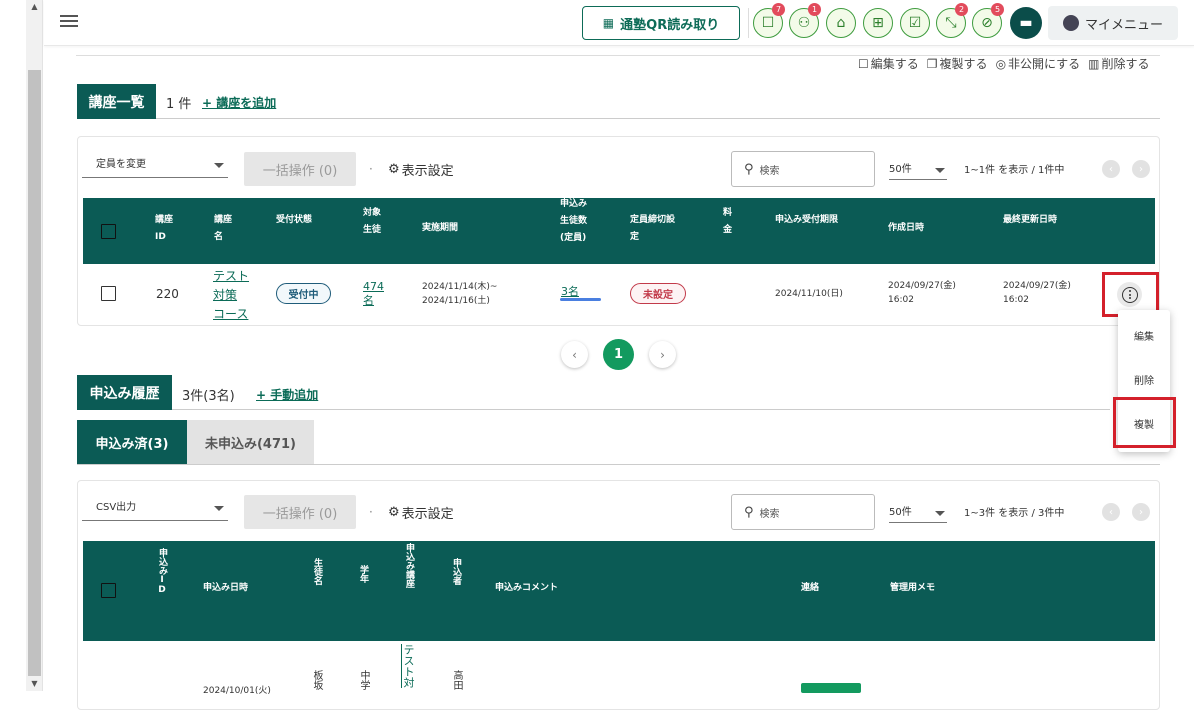 The width and height of the screenshot is (1194, 710). What do you see at coordinates (1037, 293) in the screenshot?
I see `updated-at: 2024/09/27(金) 16:02` at bounding box center [1037, 293].